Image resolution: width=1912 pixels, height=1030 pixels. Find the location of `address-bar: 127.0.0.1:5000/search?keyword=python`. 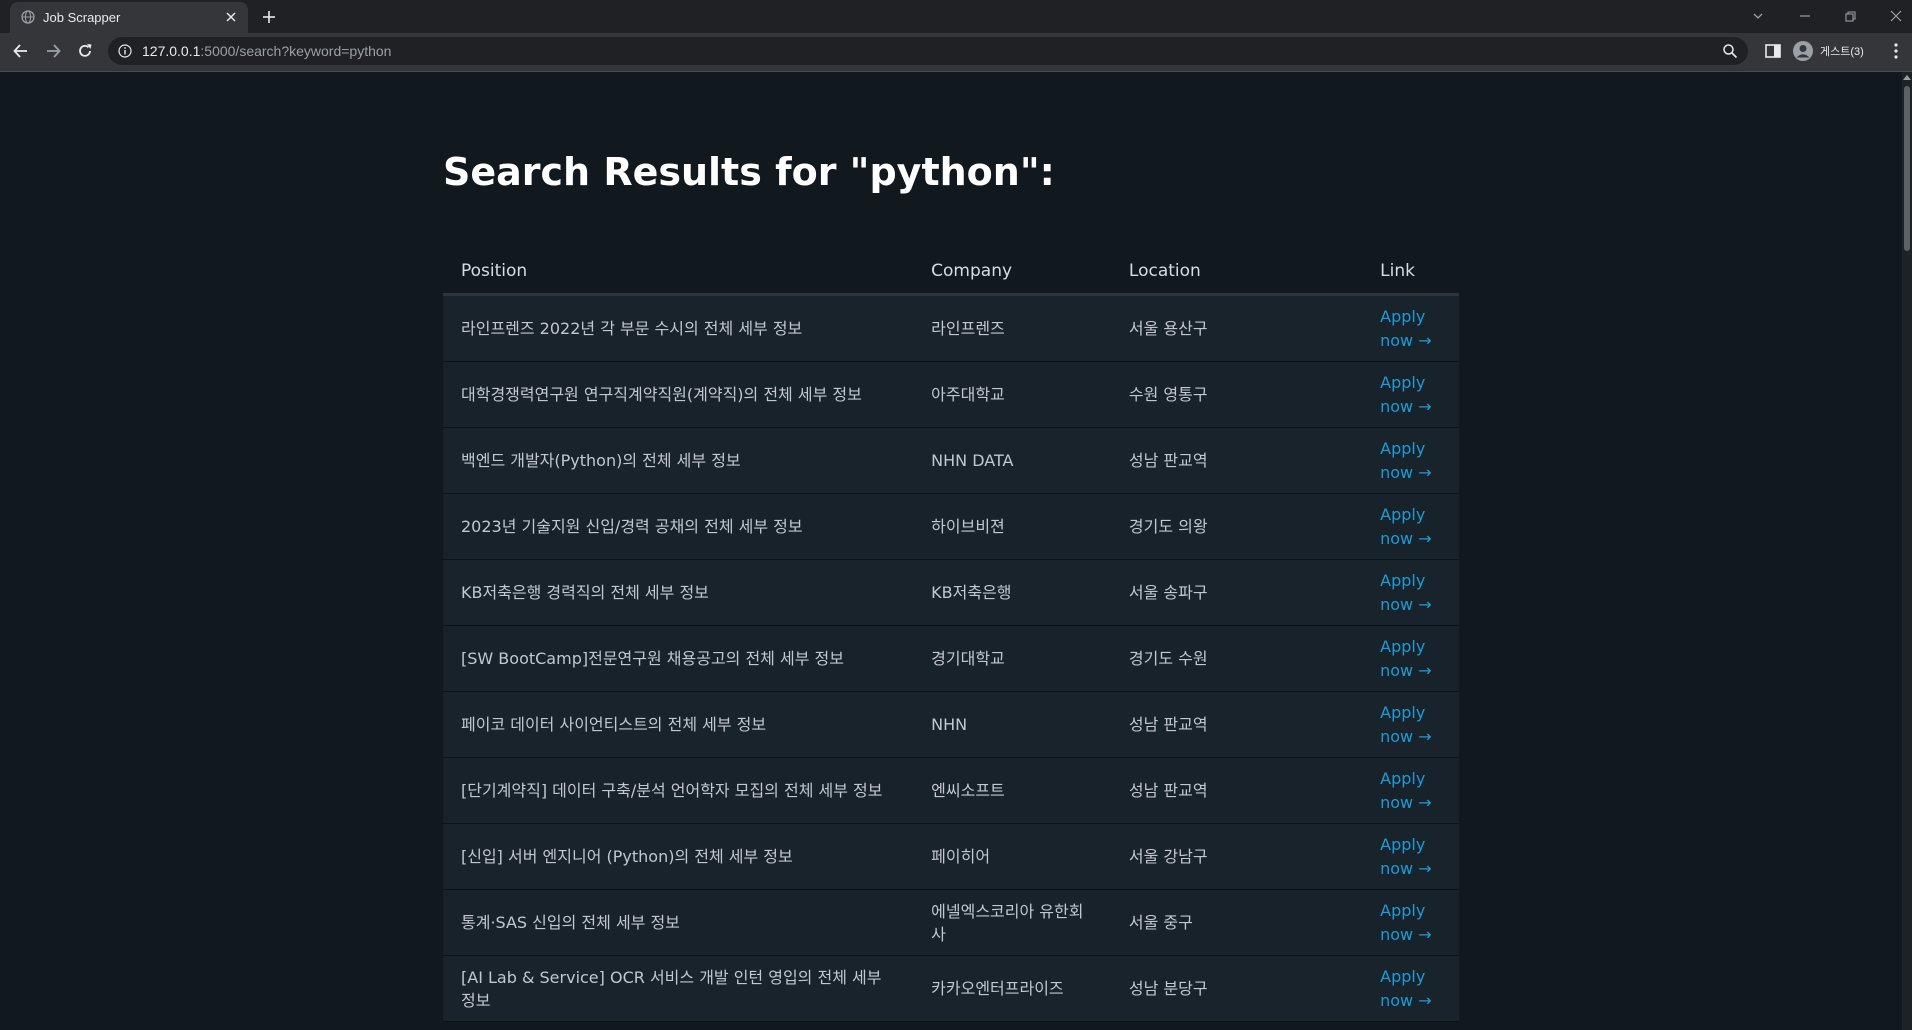

address-bar: 127.0.0.1:5000/search?keyword=python is located at coordinates (928, 51).